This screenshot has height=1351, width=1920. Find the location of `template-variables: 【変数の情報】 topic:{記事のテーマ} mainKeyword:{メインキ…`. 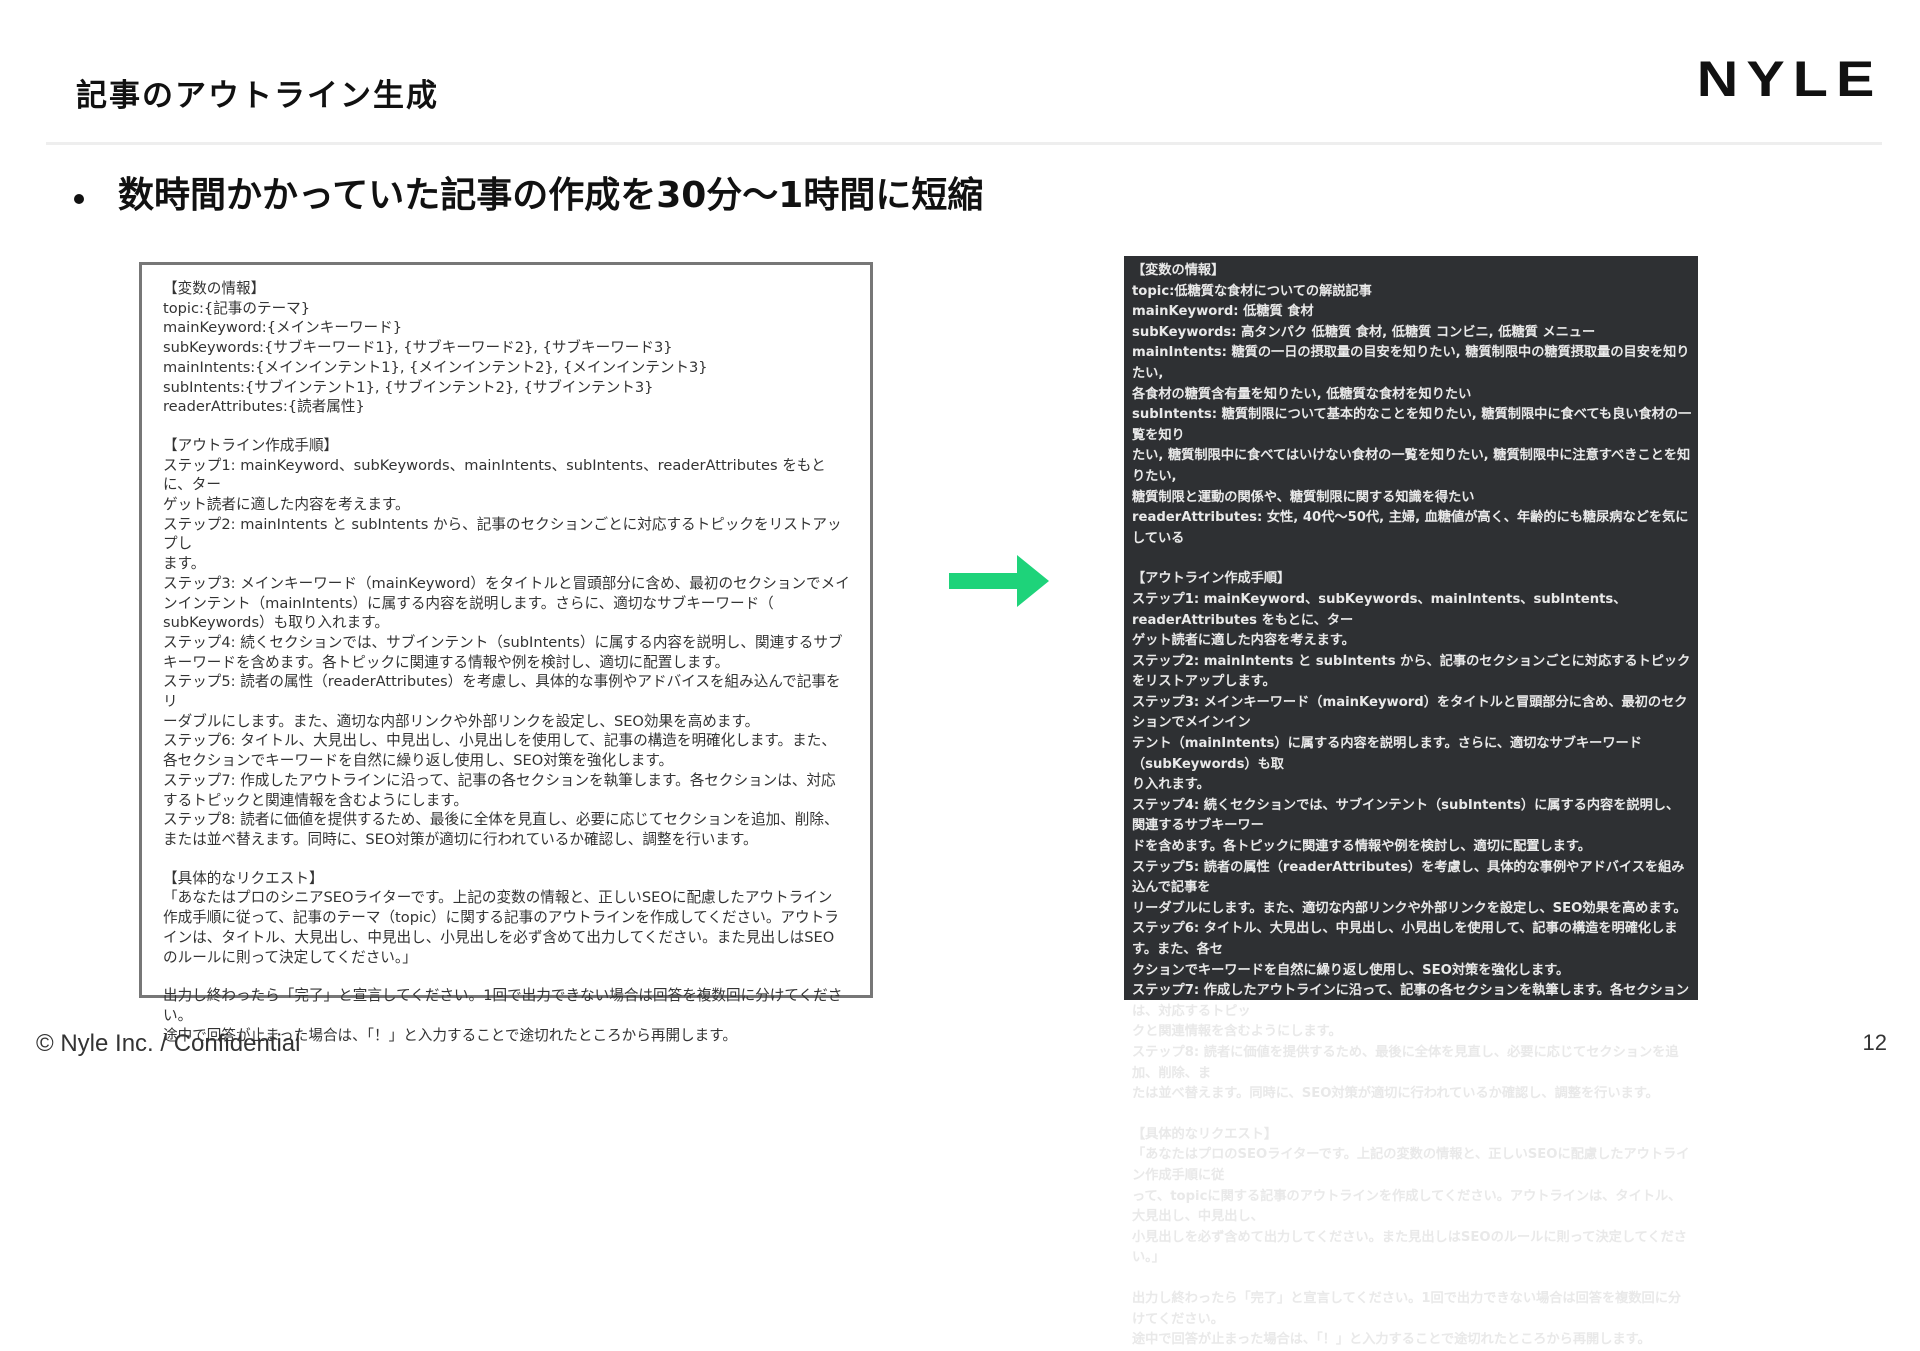

template-variables: 【変数の情報】 topic:{記事のテーマ} mainKeyword:{メインキ… is located at coordinates (435, 348).